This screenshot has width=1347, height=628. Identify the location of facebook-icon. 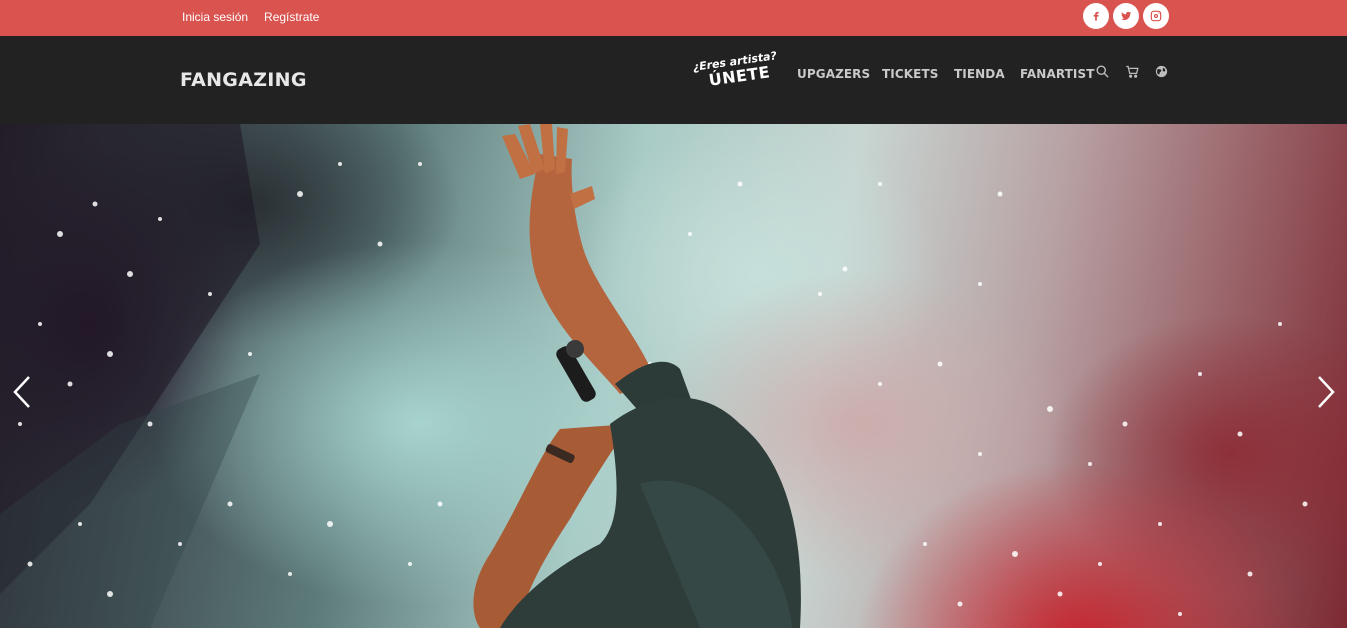
(1096, 16).